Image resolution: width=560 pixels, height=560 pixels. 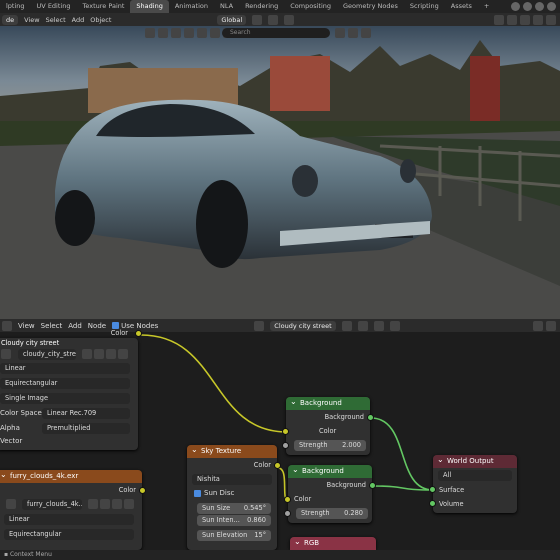 What do you see at coordinates (287, 513) in the screenshot?
I see `background2-strength-socket` at bounding box center [287, 513].